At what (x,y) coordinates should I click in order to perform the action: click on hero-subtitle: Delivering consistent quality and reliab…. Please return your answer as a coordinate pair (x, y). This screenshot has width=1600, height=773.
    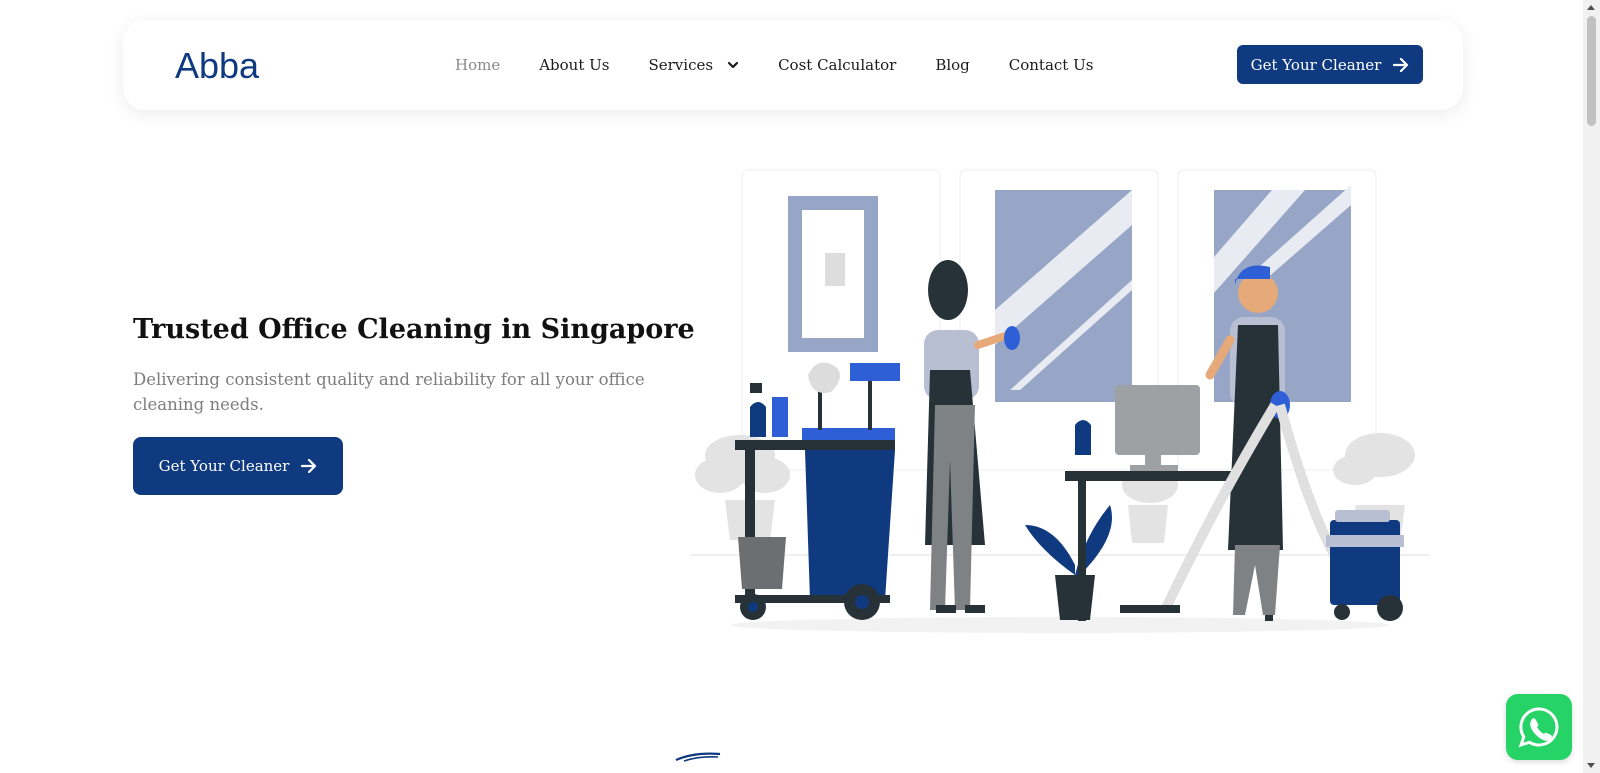
    Looking at the image, I should click on (389, 392).